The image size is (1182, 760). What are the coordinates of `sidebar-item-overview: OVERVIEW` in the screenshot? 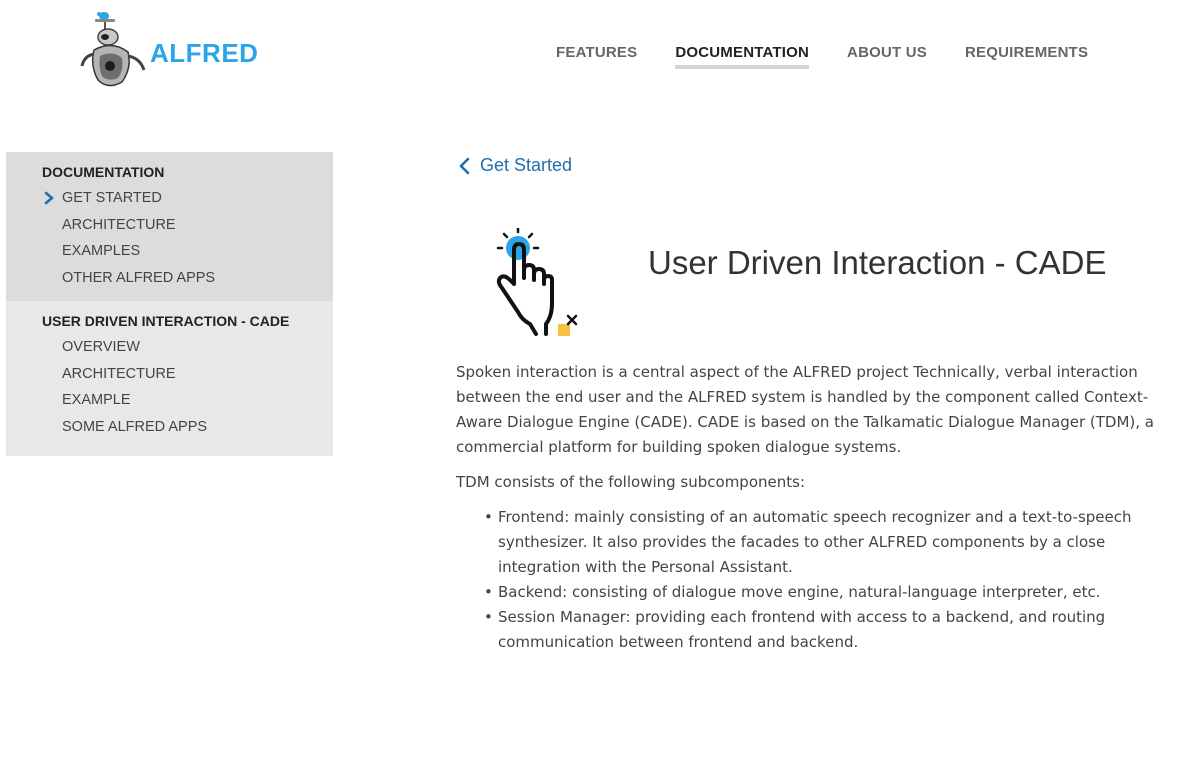 It's located at (169, 347).